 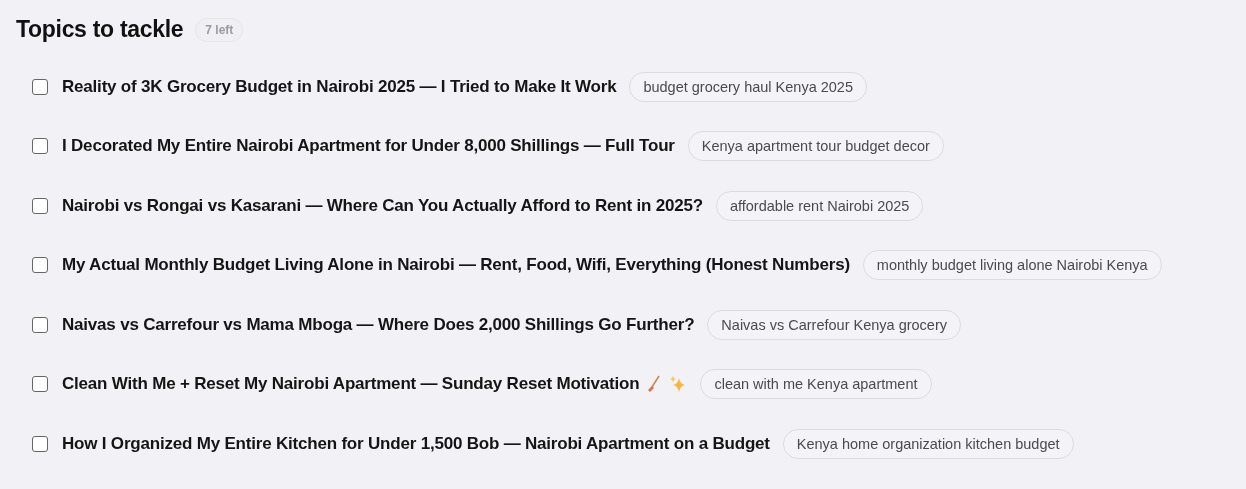 What do you see at coordinates (815, 146) in the screenshot?
I see `keyword-tag: Kenya apartment tour budget decor` at bounding box center [815, 146].